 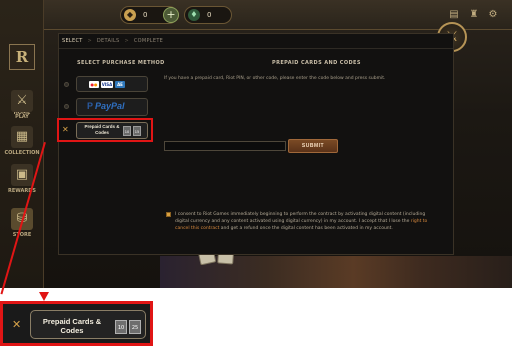 I want to click on gift-card-icon: 25, so click(x=135, y=327).